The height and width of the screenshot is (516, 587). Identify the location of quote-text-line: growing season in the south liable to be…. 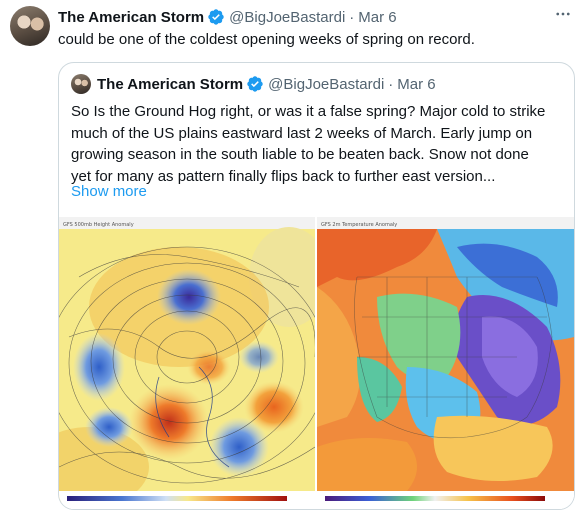
(300, 154).